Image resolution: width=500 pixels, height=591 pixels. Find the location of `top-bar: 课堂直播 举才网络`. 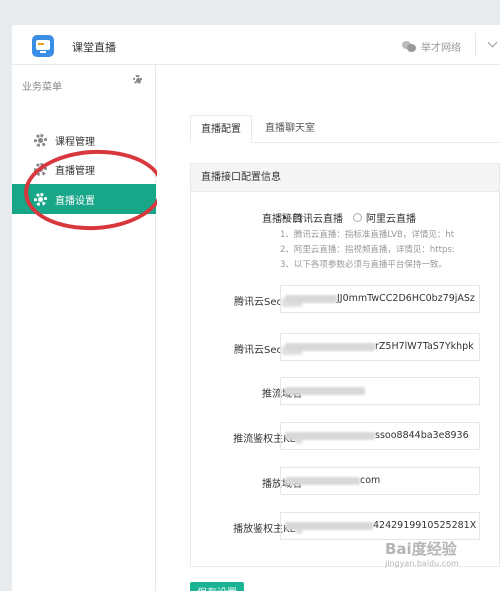

top-bar: 课堂直播 举才网络 is located at coordinates (256, 45).